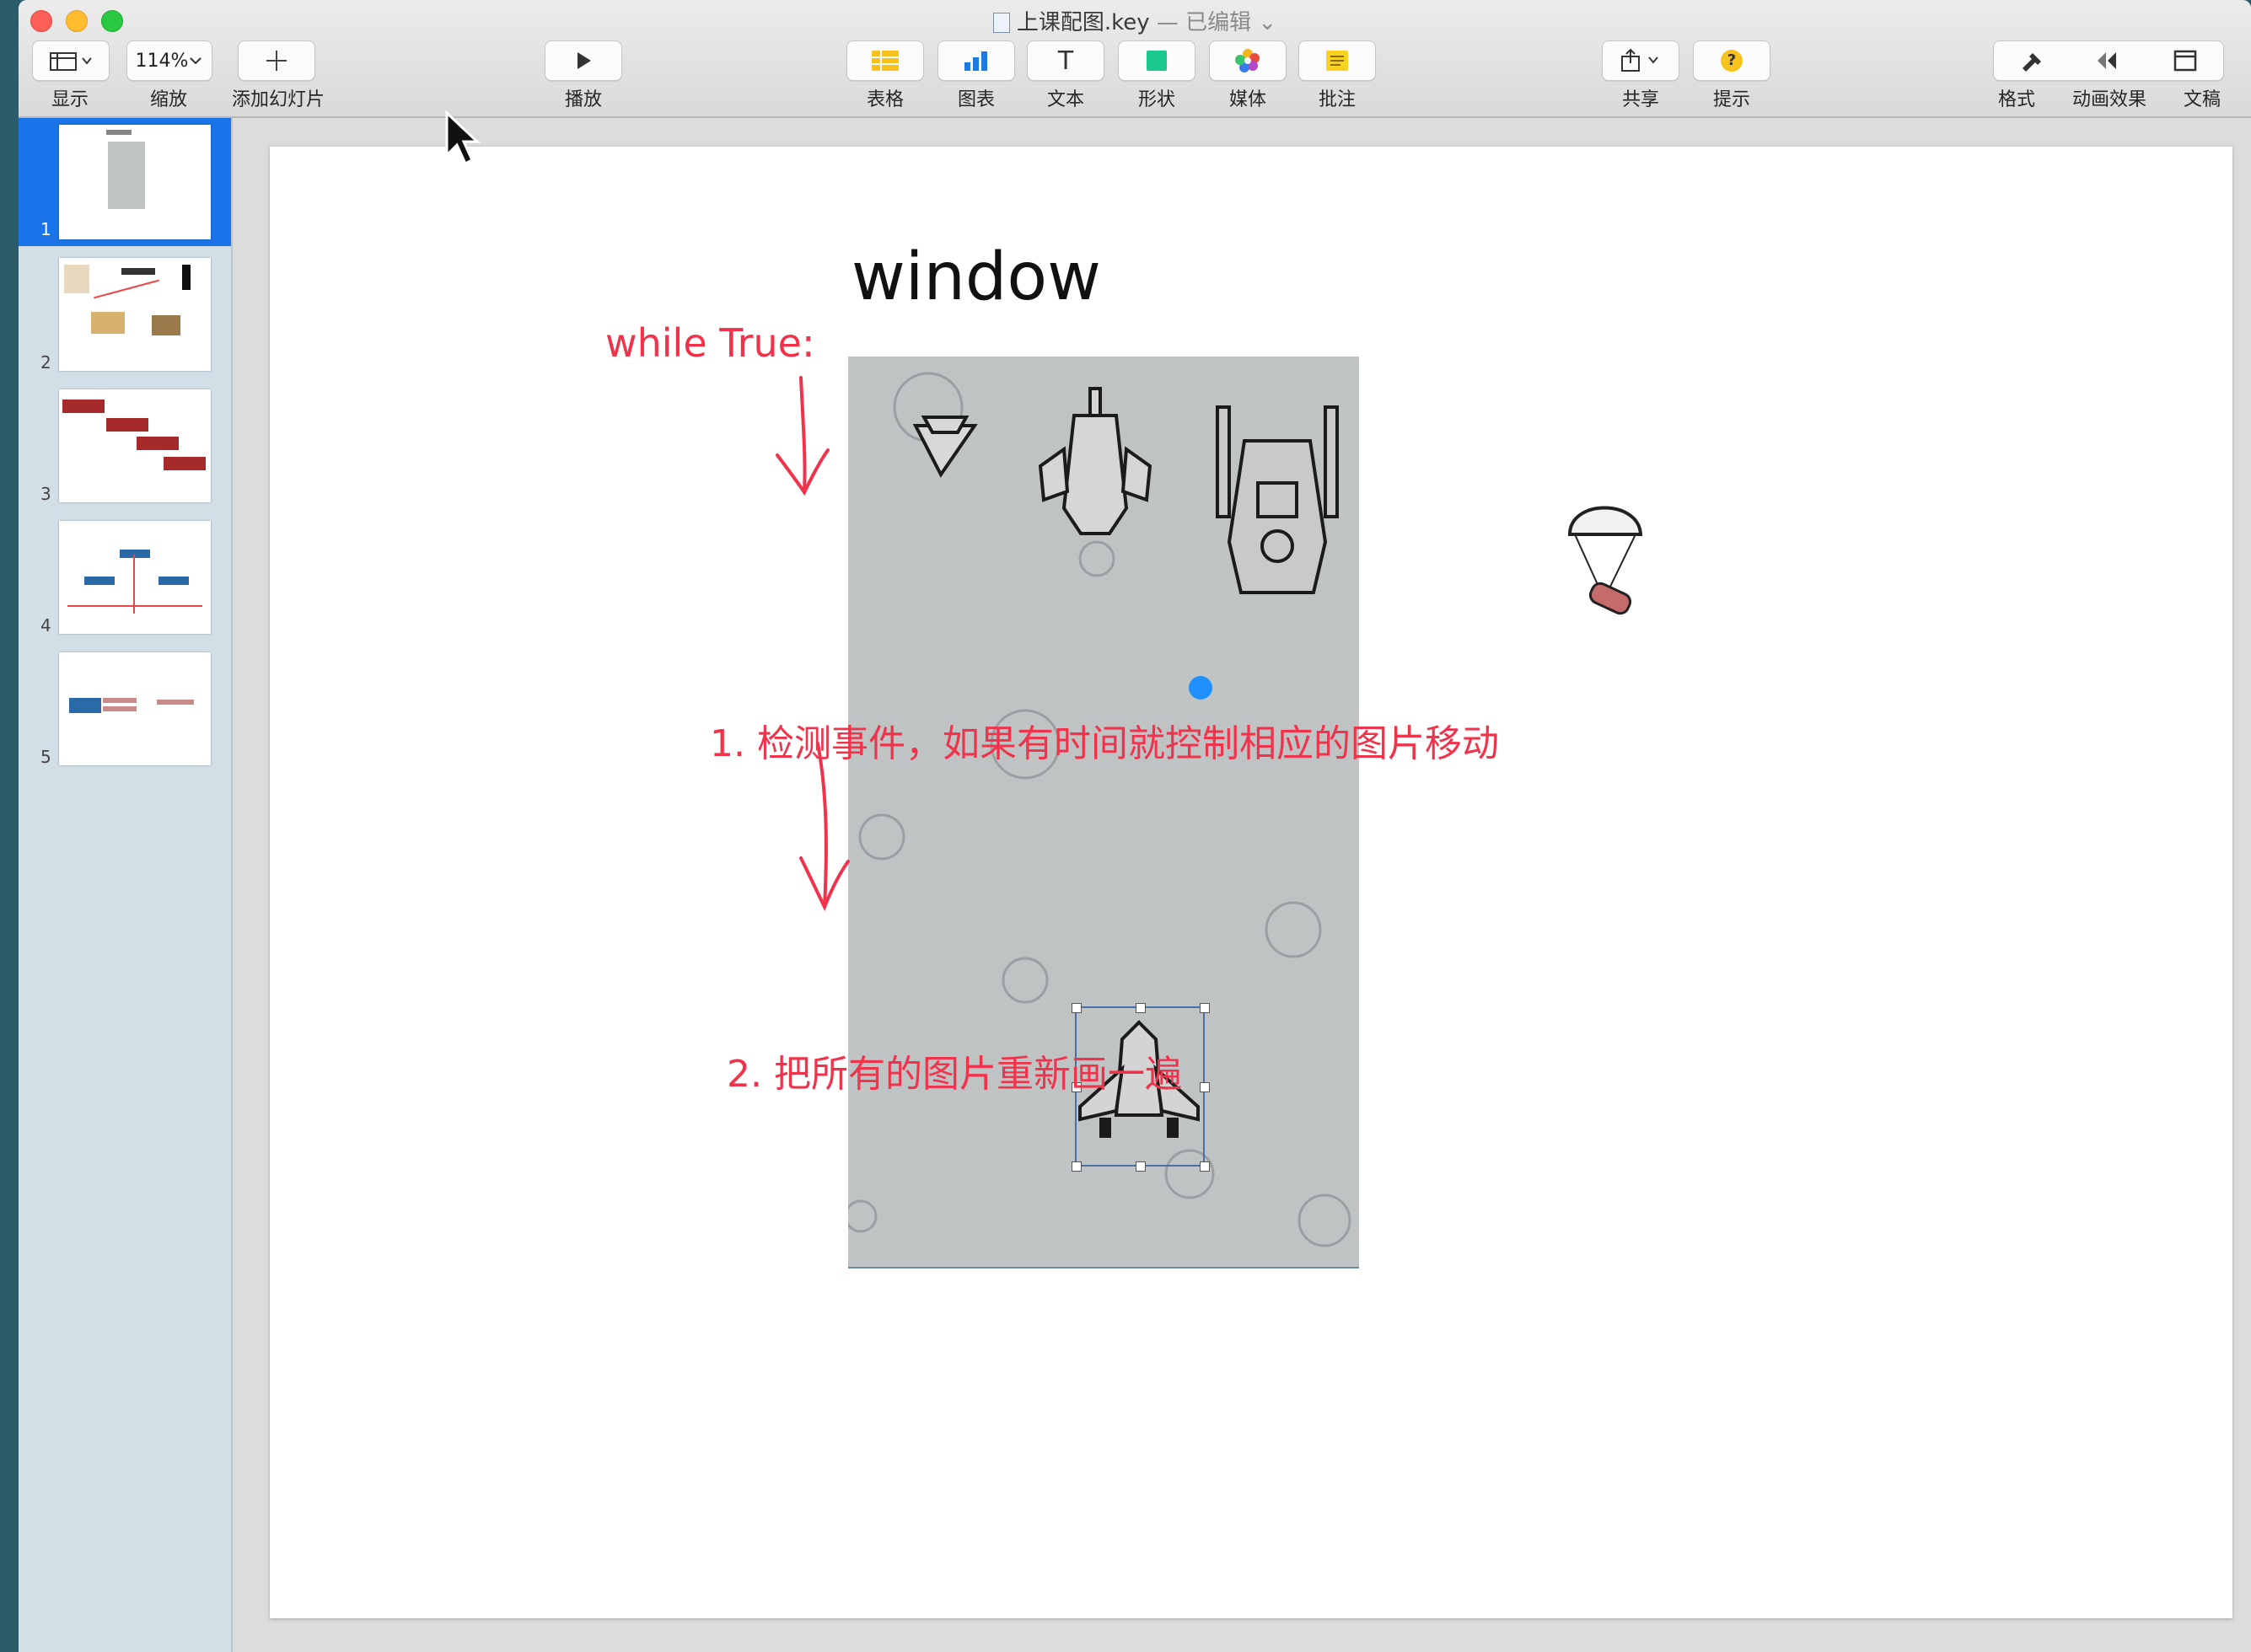 This screenshot has height=1652, width=2251. Describe the element at coordinates (1083, 22) in the screenshot. I see `document-name: 上课配图.key` at that location.